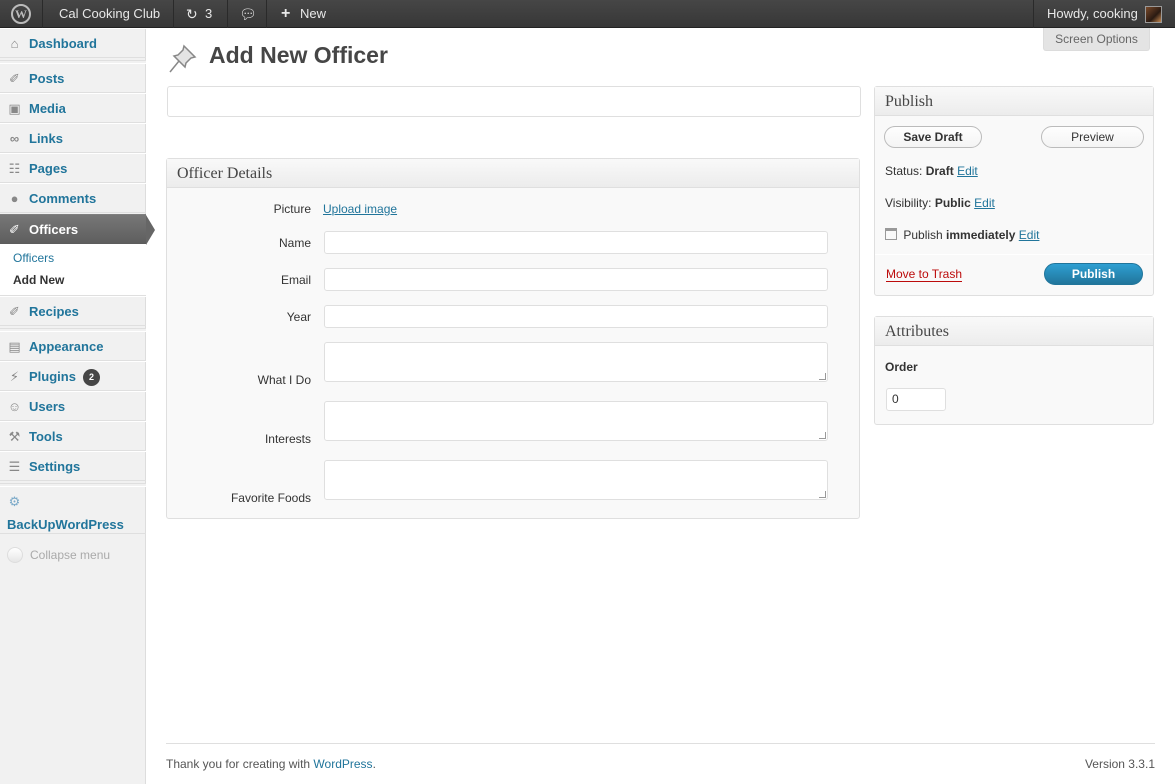 The width and height of the screenshot is (1175, 784). Describe the element at coordinates (192, 14) in the screenshot. I see `updates-icon: ↻` at that location.